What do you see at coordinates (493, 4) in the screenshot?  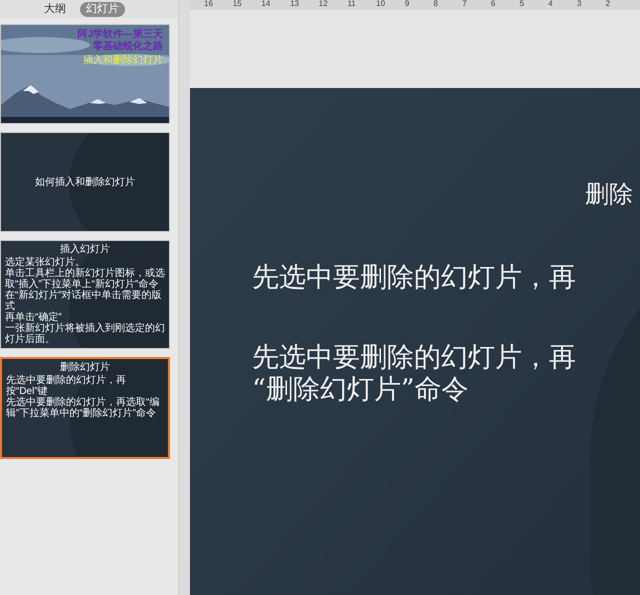 I see `ruler-label: 6` at bounding box center [493, 4].